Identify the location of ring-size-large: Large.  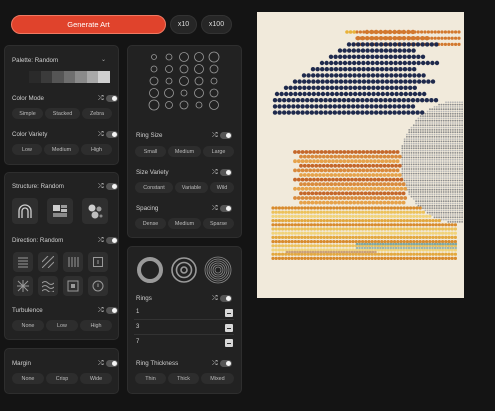
(218, 151).